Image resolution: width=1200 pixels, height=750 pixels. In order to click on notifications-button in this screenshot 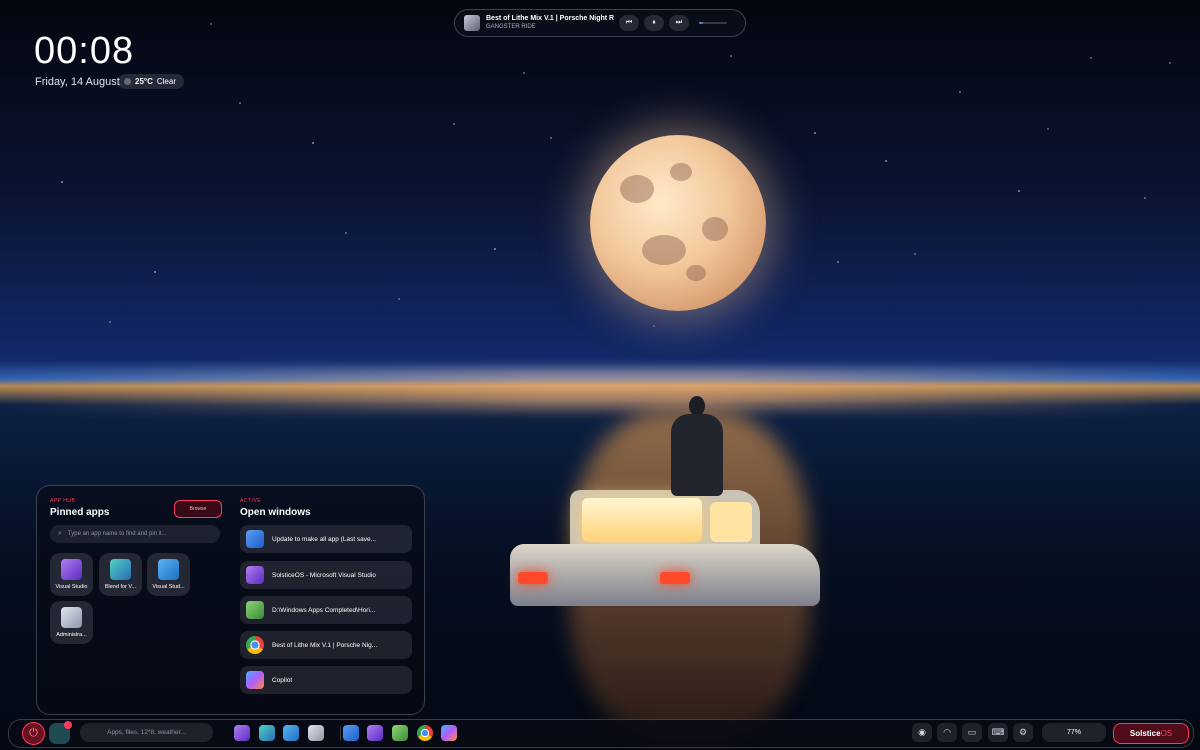, I will do `click(60, 732)`.